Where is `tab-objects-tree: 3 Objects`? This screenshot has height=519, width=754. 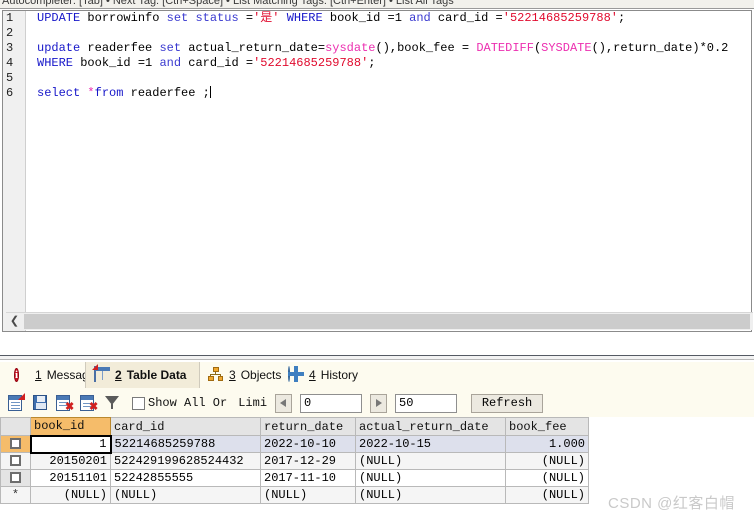 tab-objects-tree: 3 Objects is located at coordinates (241, 375).